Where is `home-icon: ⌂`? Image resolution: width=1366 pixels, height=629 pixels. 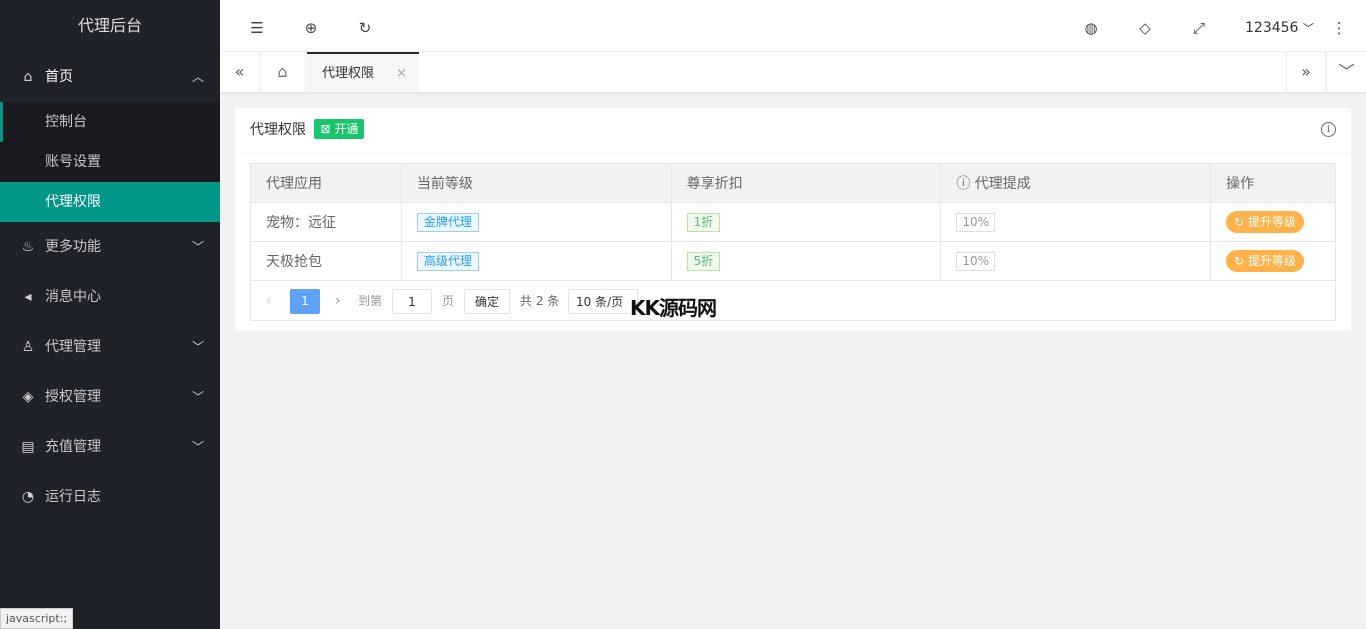
home-icon: ⌂ is located at coordinates (28, 77).